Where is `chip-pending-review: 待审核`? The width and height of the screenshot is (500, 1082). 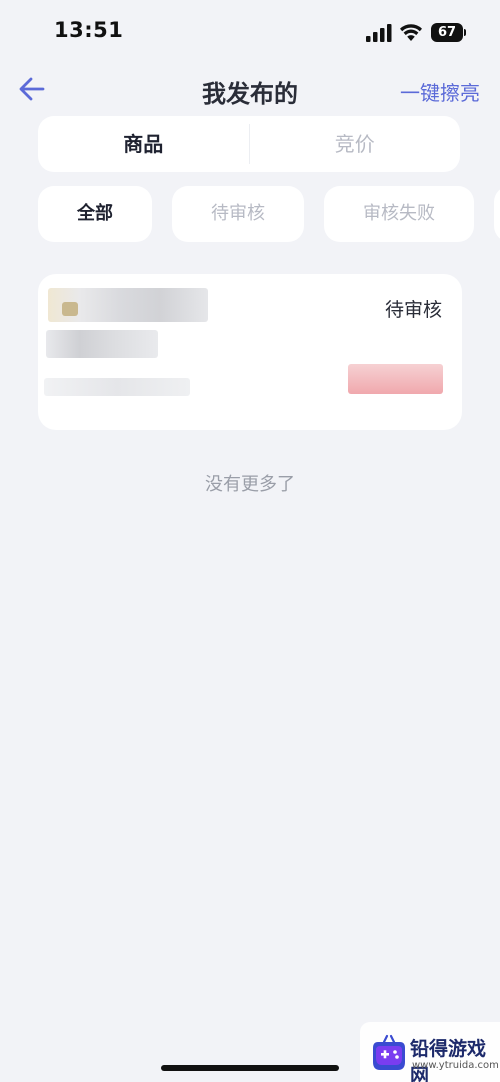
chip-pending-review: 待审核 is located at coordinates (238, 214).